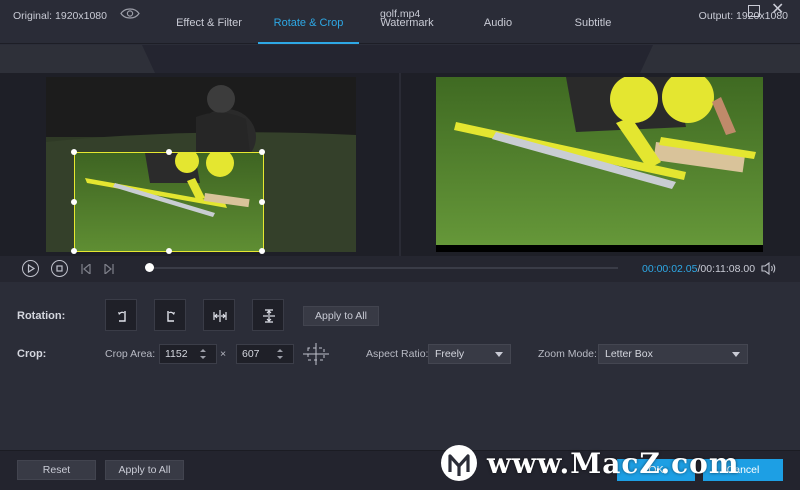  Describe the element at coordinates (728, 269) in the screenshot. I see `total-time: 00:11:08.00` at that location.